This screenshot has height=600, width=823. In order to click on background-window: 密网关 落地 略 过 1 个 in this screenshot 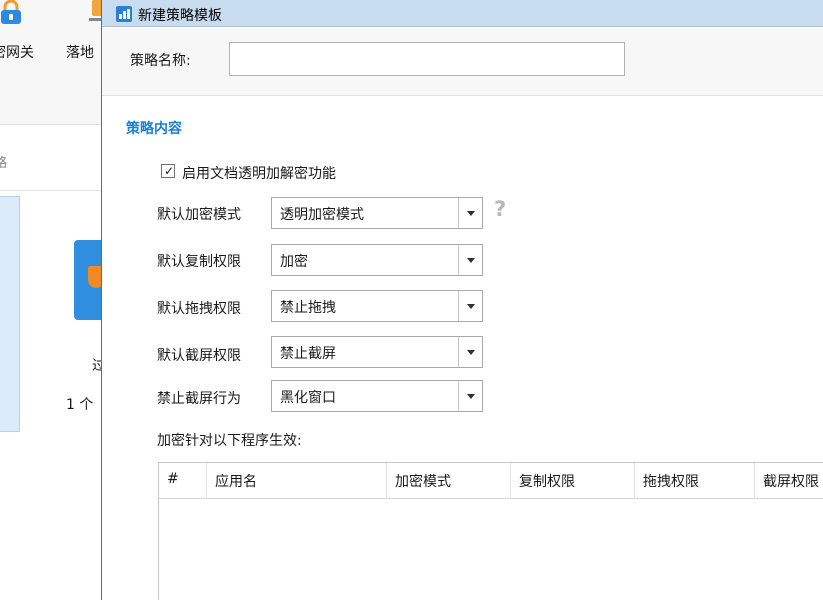, I will do `click(51, 300)`.